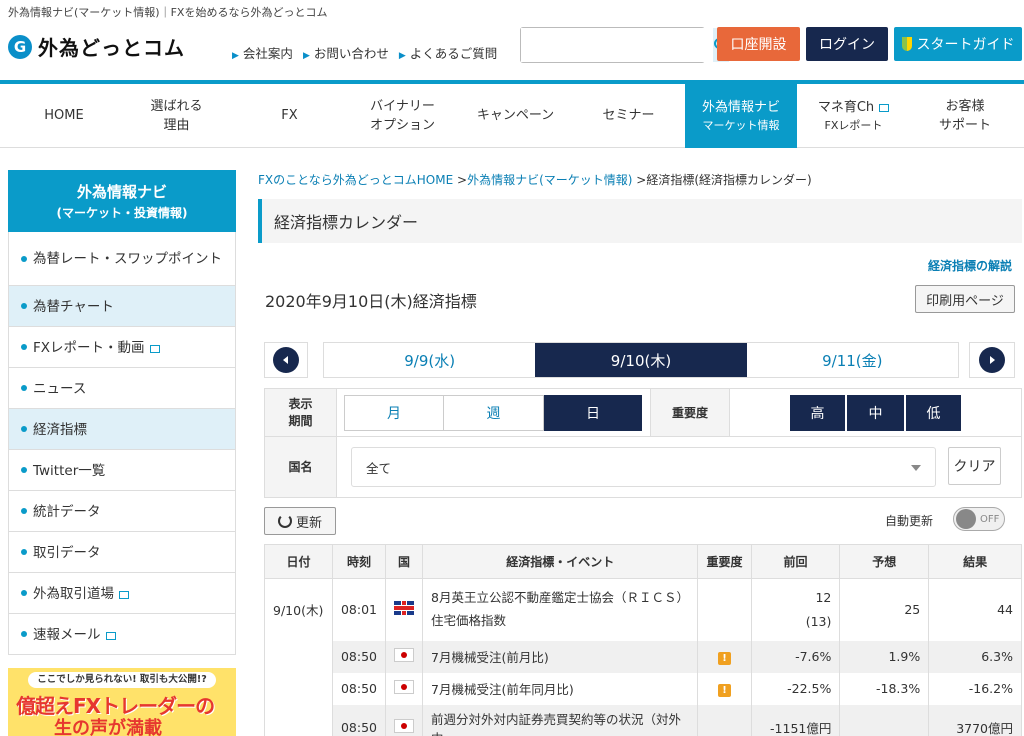 The height and width of the screenshot is (736, 1024). Describe the element at coordinates (301, 467) in the screenshot. I see `country-label: 国名` at that location.